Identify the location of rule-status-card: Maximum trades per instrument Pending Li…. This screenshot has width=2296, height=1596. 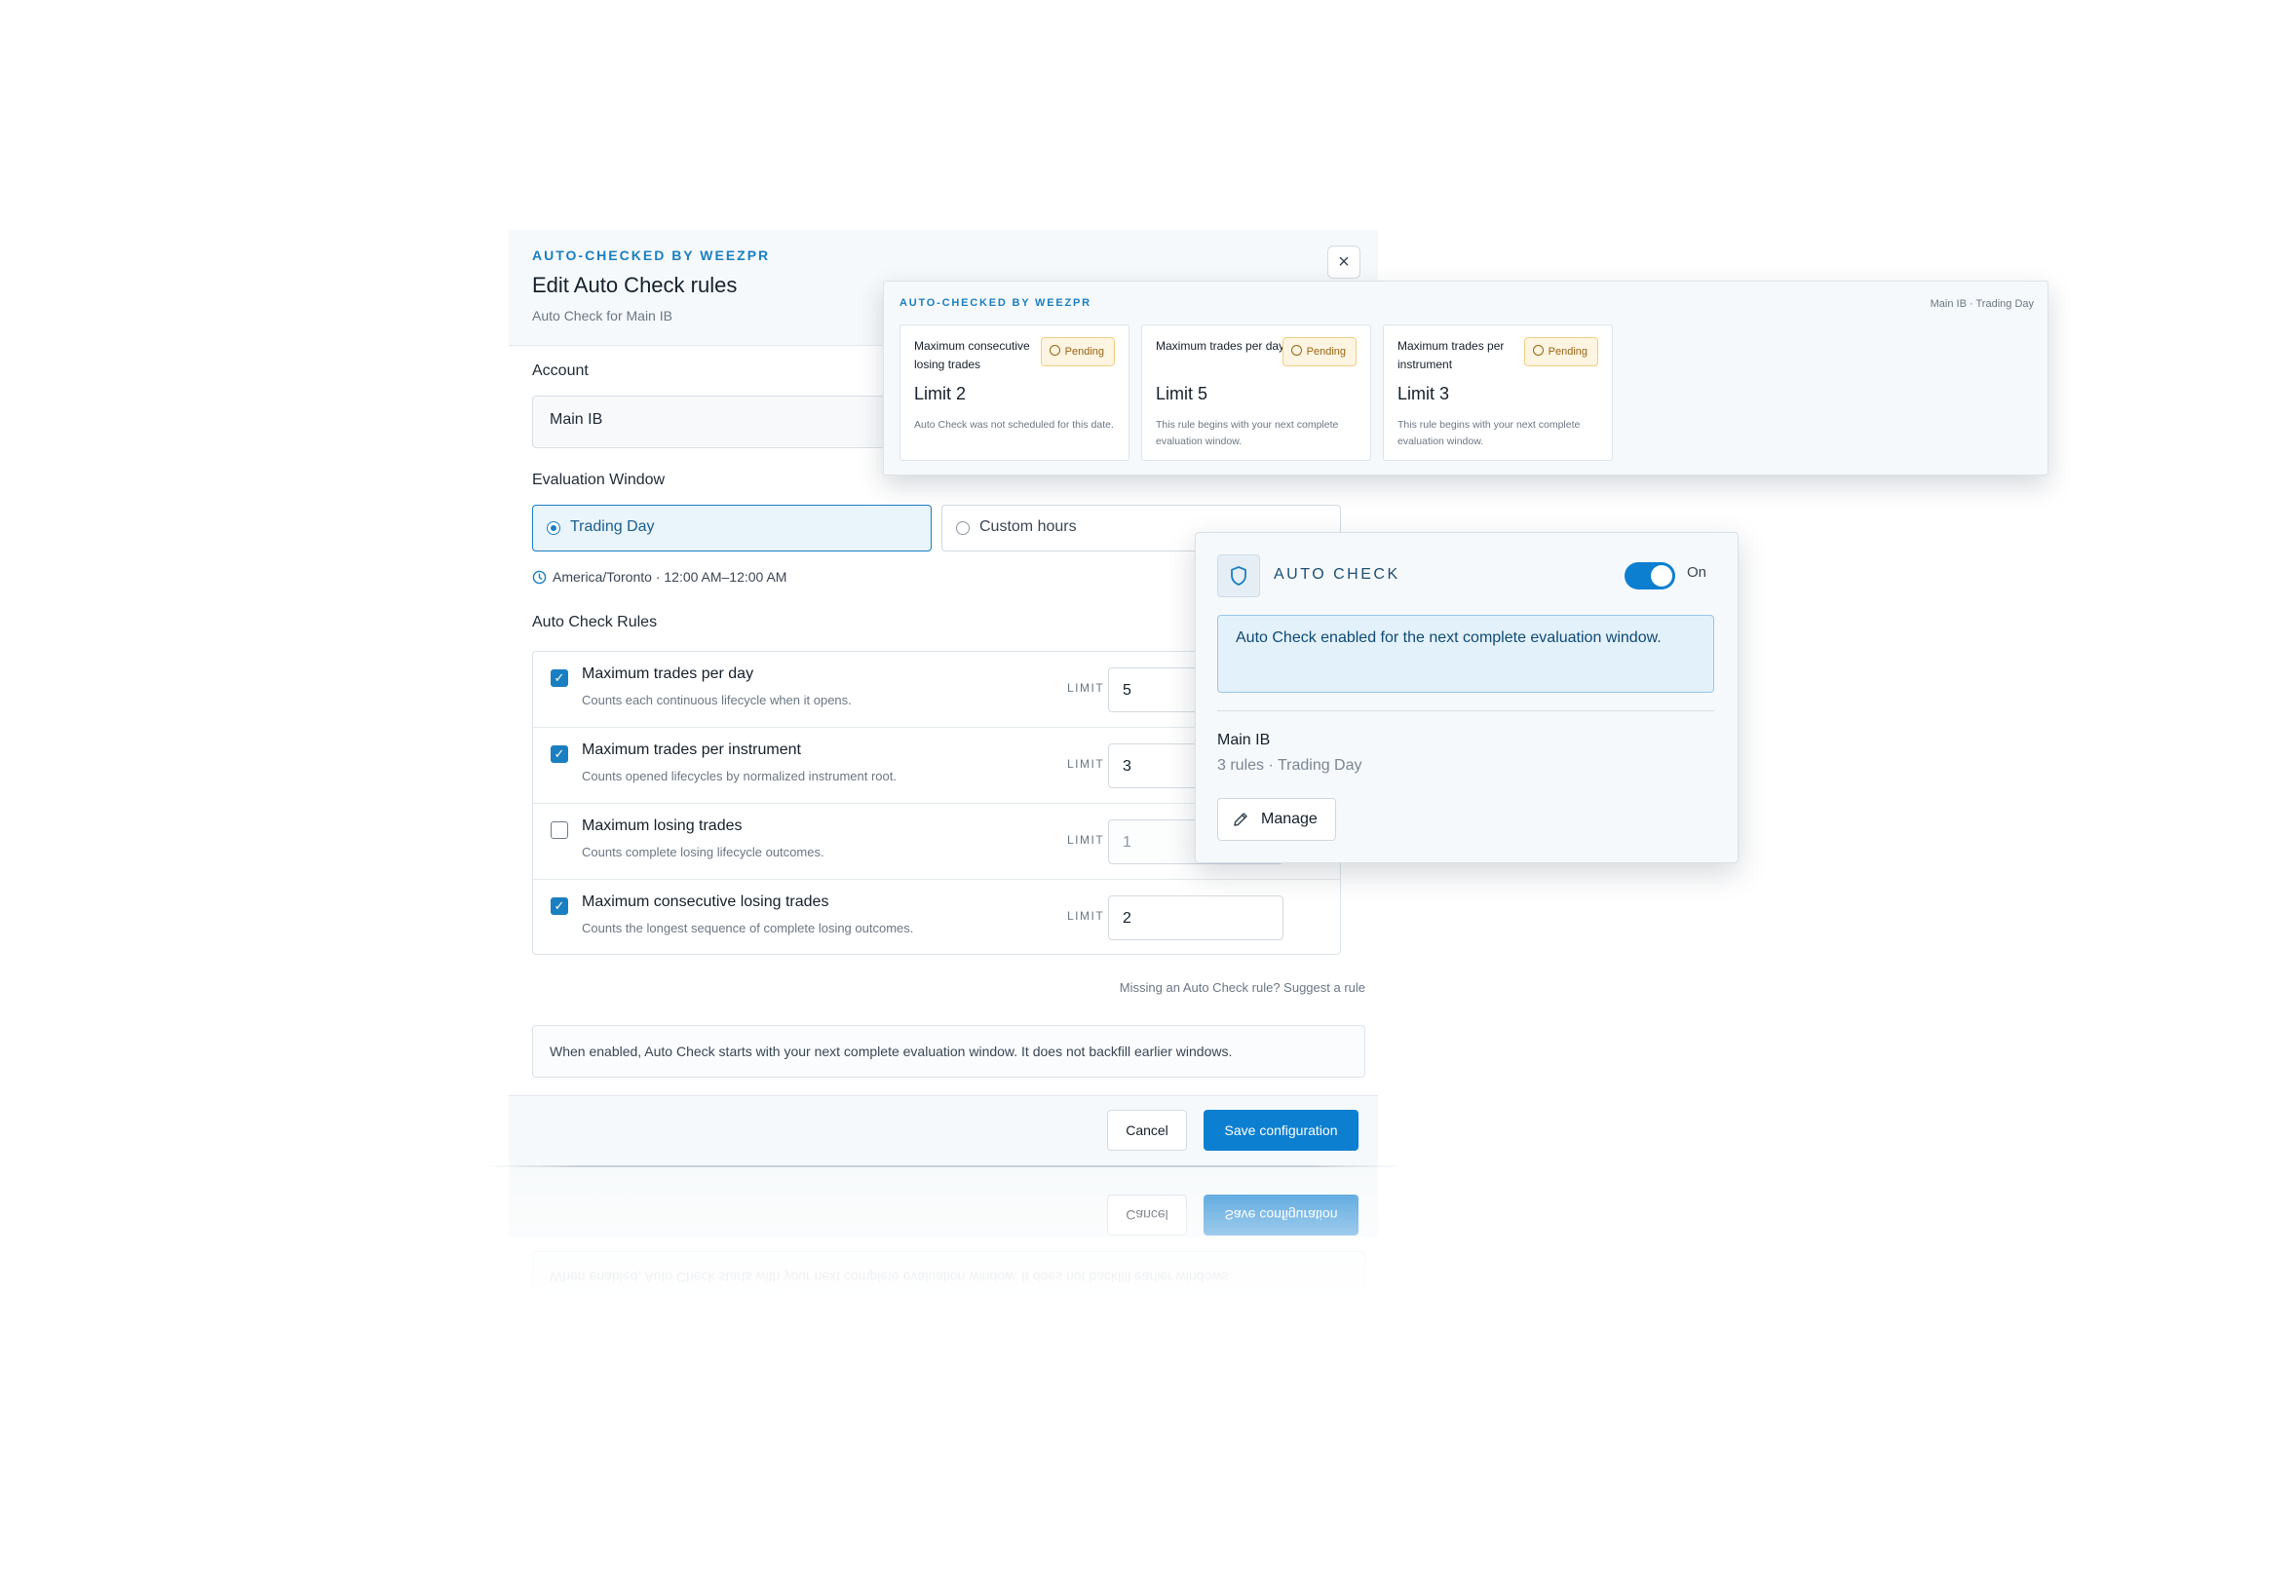
(1498, 393).